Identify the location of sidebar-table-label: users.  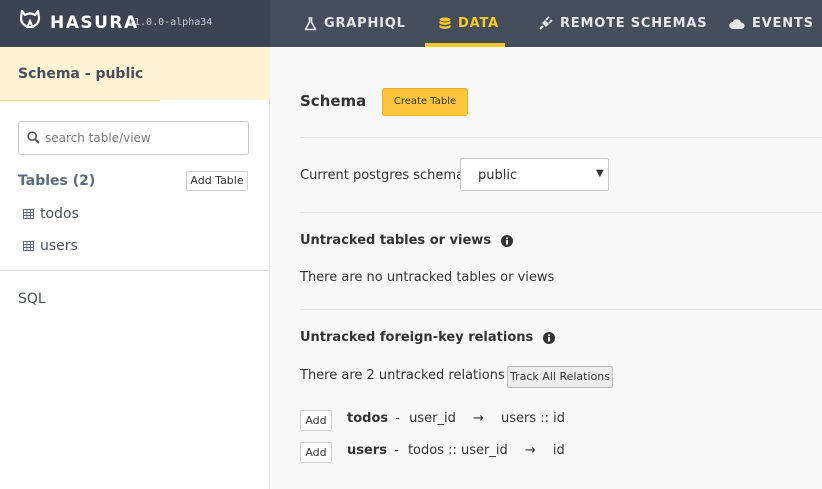
(59, 246).